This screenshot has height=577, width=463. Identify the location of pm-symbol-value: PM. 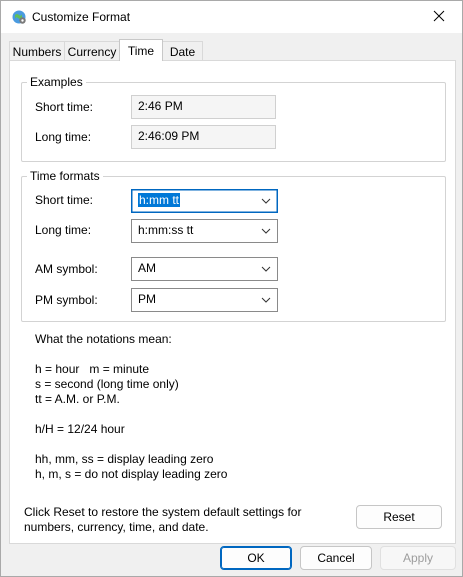
(147, 299).